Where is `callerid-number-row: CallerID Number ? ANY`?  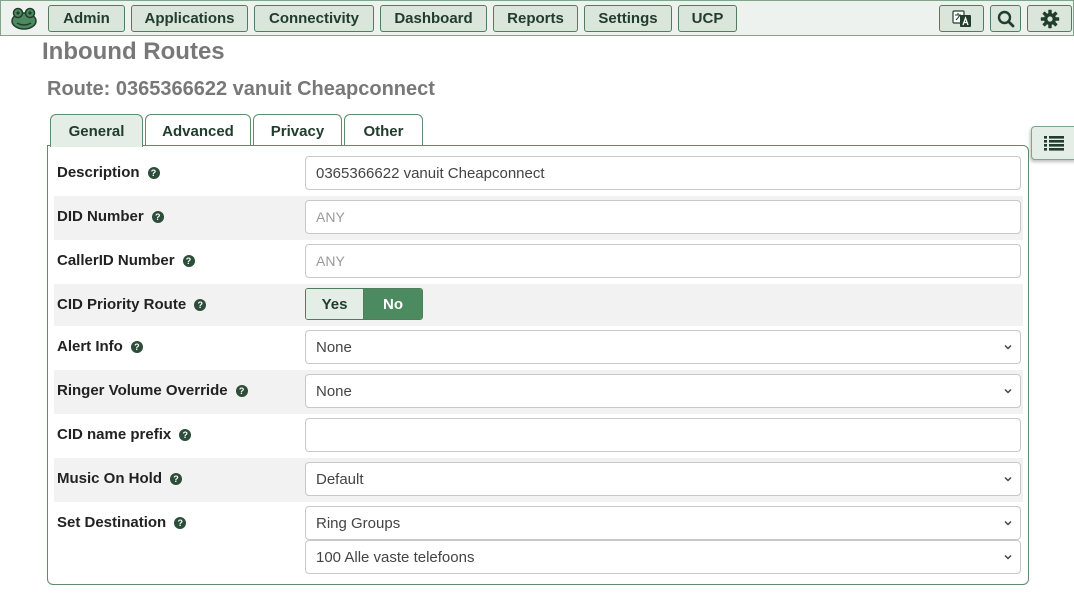 callerid-number-row: CallerID Number ? ANY is located at coordinates (538, 262).